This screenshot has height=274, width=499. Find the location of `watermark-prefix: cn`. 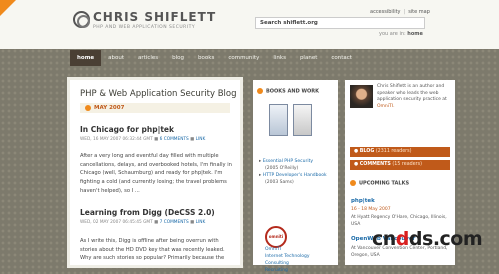

watermark-prefix: cn is located at coordinates (384, 239).